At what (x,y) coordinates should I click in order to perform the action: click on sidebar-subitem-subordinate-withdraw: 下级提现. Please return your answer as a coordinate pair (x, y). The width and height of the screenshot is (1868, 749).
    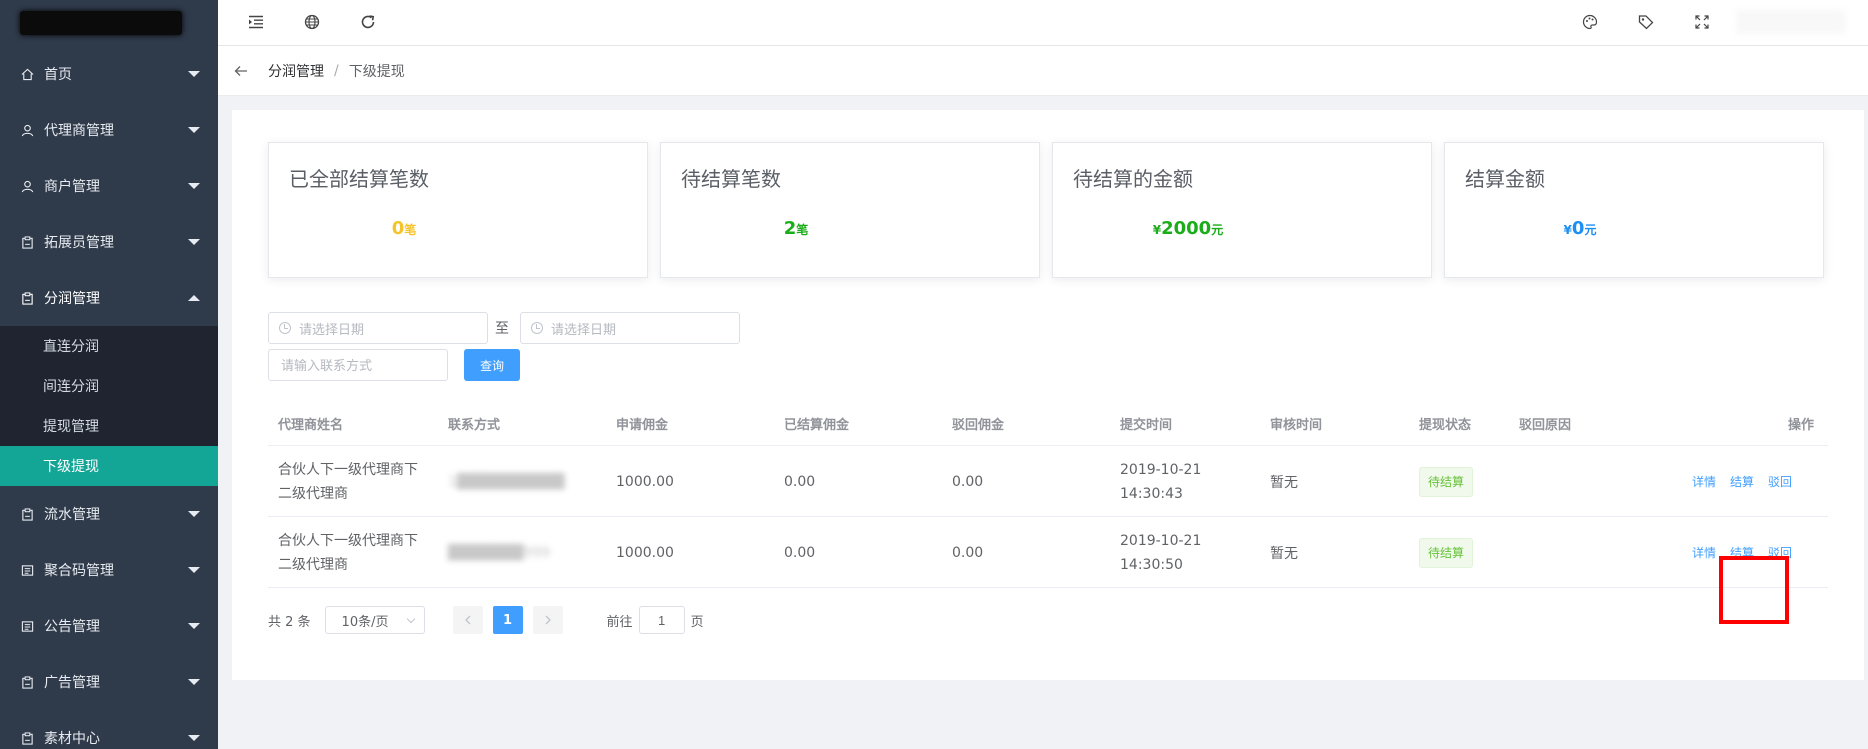
    Looking at the image, I should click on (109, 466).